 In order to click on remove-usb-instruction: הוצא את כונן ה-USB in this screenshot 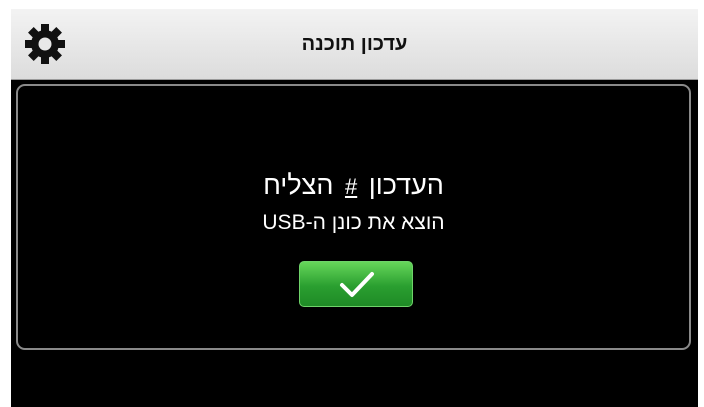, I will do `click(353, 222)`.